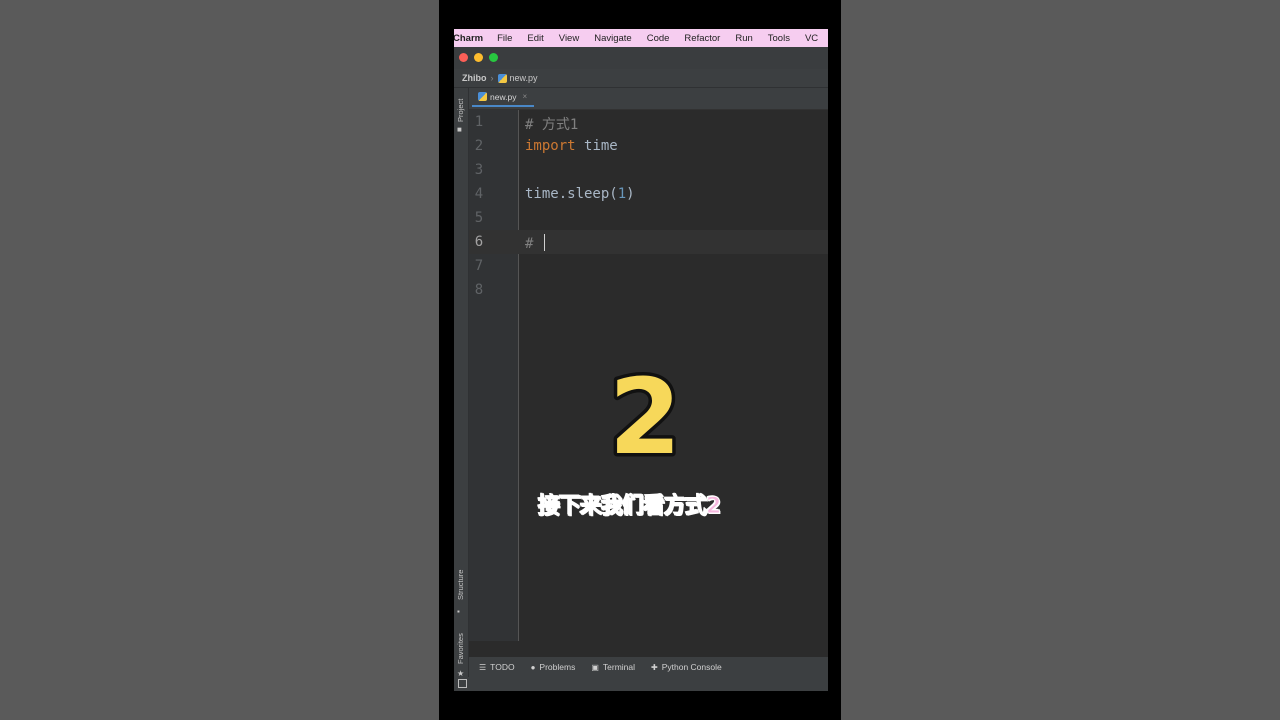  What do you see at coordinates (462, 683) in the screenshot?
I see `window-icon` at bounding box center [462, 683].